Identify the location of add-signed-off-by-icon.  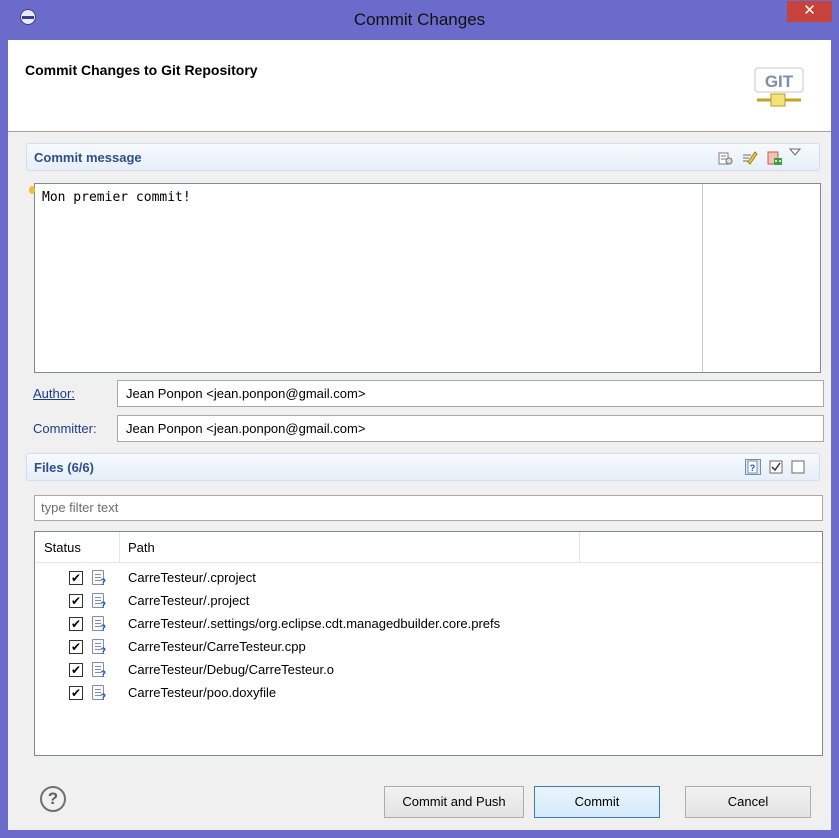
(750, 158).